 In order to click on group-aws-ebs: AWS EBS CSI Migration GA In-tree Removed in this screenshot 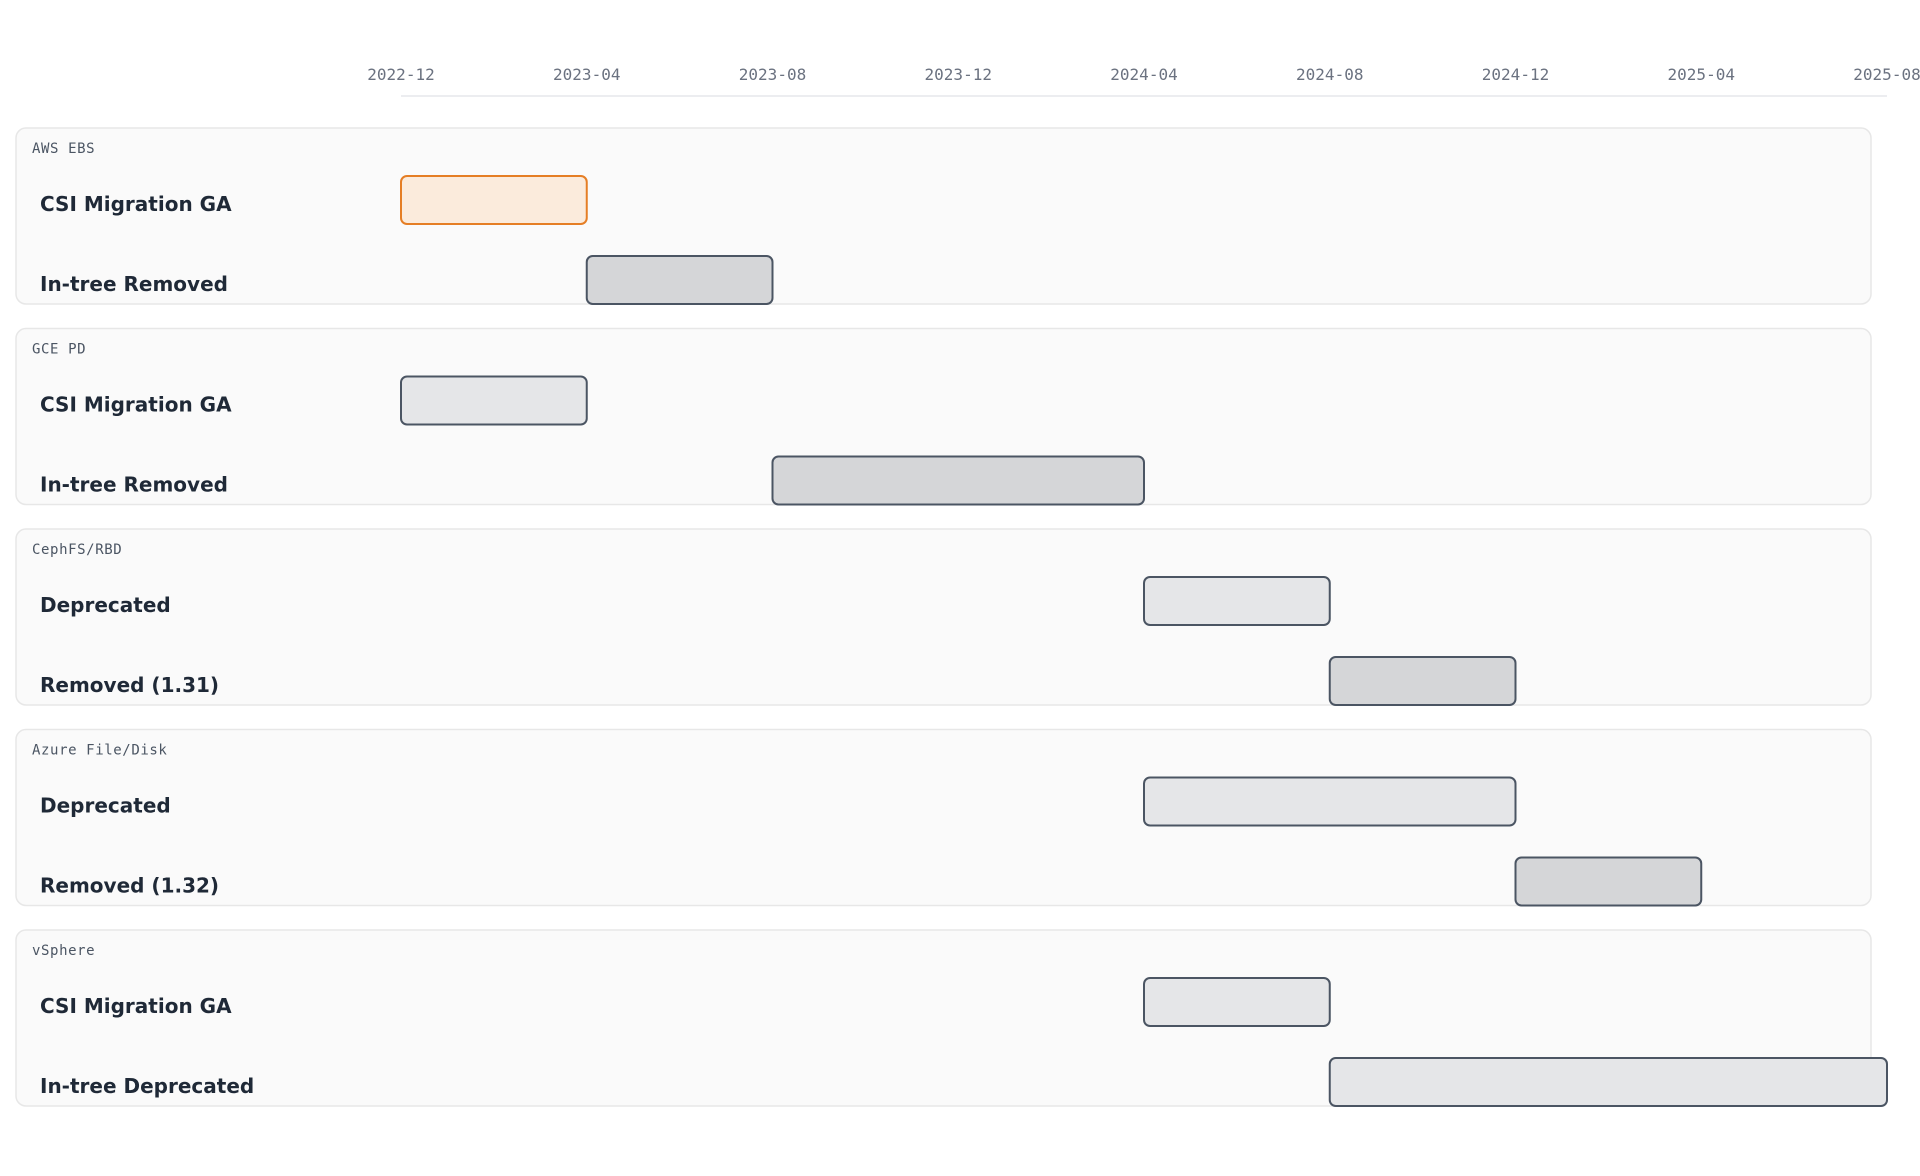, I will do `click(943, 216)`.